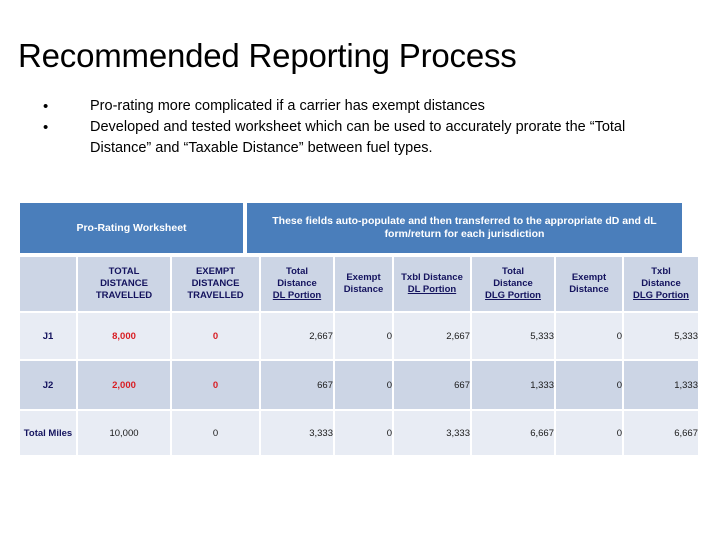  I want to click on hdr-line: Txbl Distance, so click(432, 277).